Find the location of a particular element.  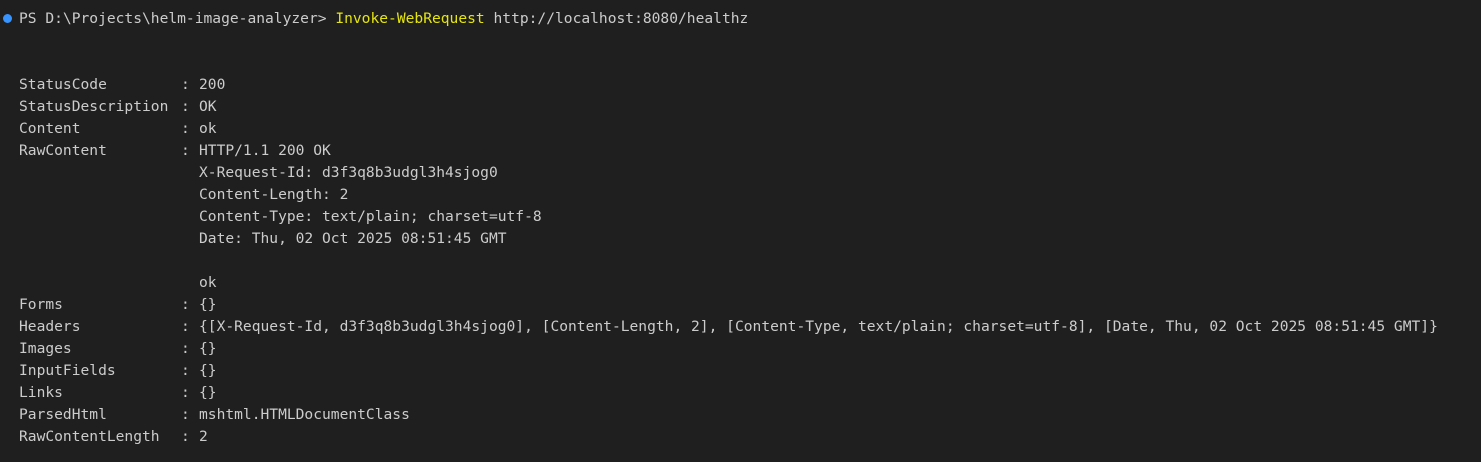

raw-content-line: Content-Type: text/plain; charset=utf-8 is located at coordinates (370, 216).